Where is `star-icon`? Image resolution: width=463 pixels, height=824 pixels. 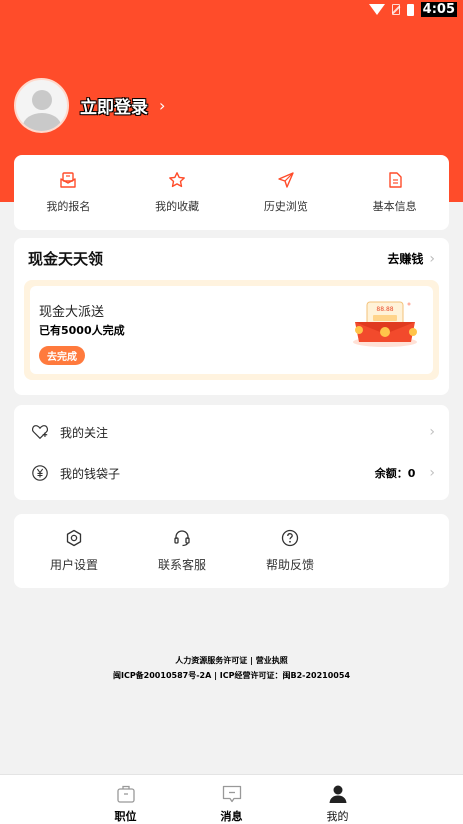
star-icon is located at coordinates (177, 180).